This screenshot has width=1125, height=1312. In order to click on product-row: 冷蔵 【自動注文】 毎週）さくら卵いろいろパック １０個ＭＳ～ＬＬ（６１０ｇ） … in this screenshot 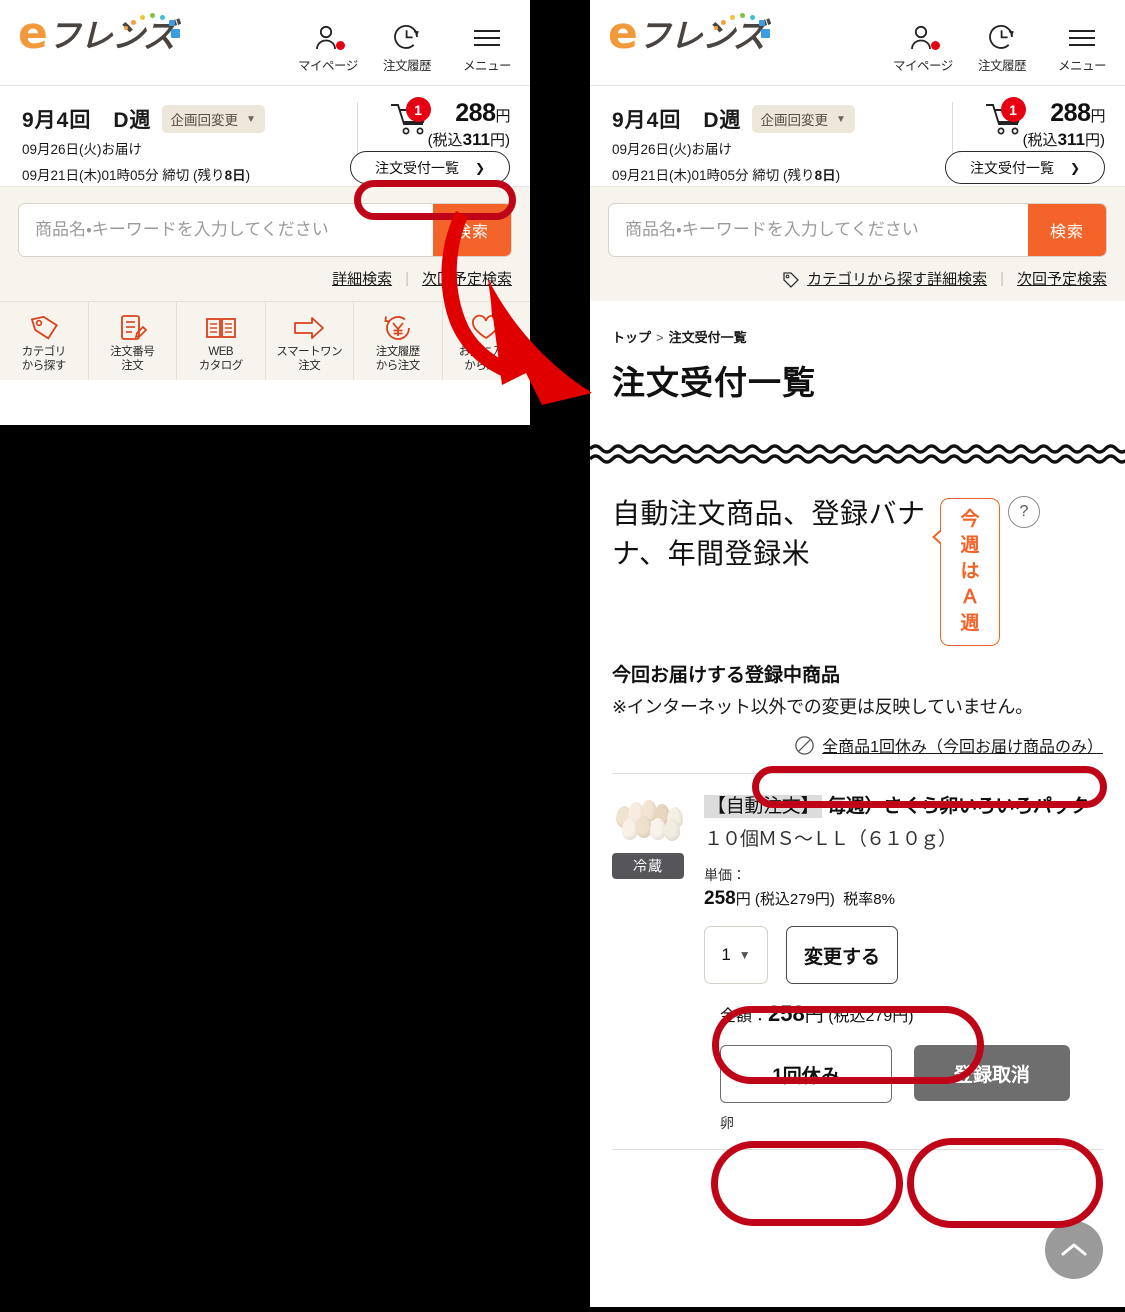, I will do `click(857, 879)`.